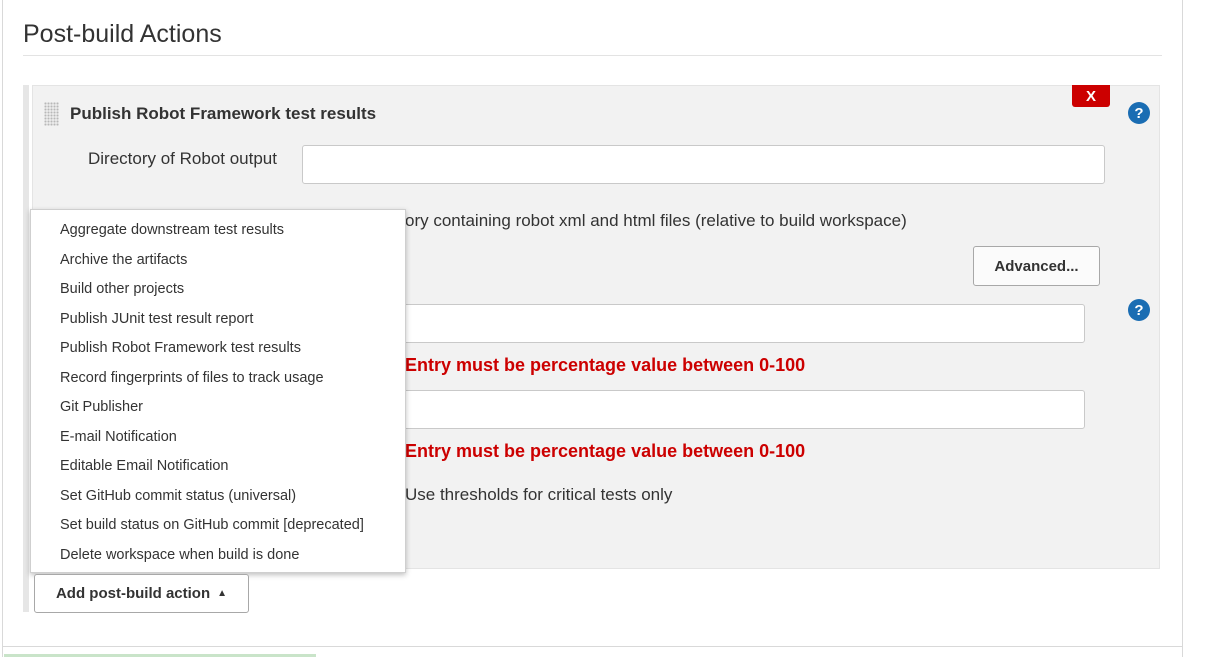 The width and height of the screenshot is (1225, 657). What do you see at coordinates (592, 646) in the screenshot?
I see `page-bottom-border` at bounding box center [592, 646].